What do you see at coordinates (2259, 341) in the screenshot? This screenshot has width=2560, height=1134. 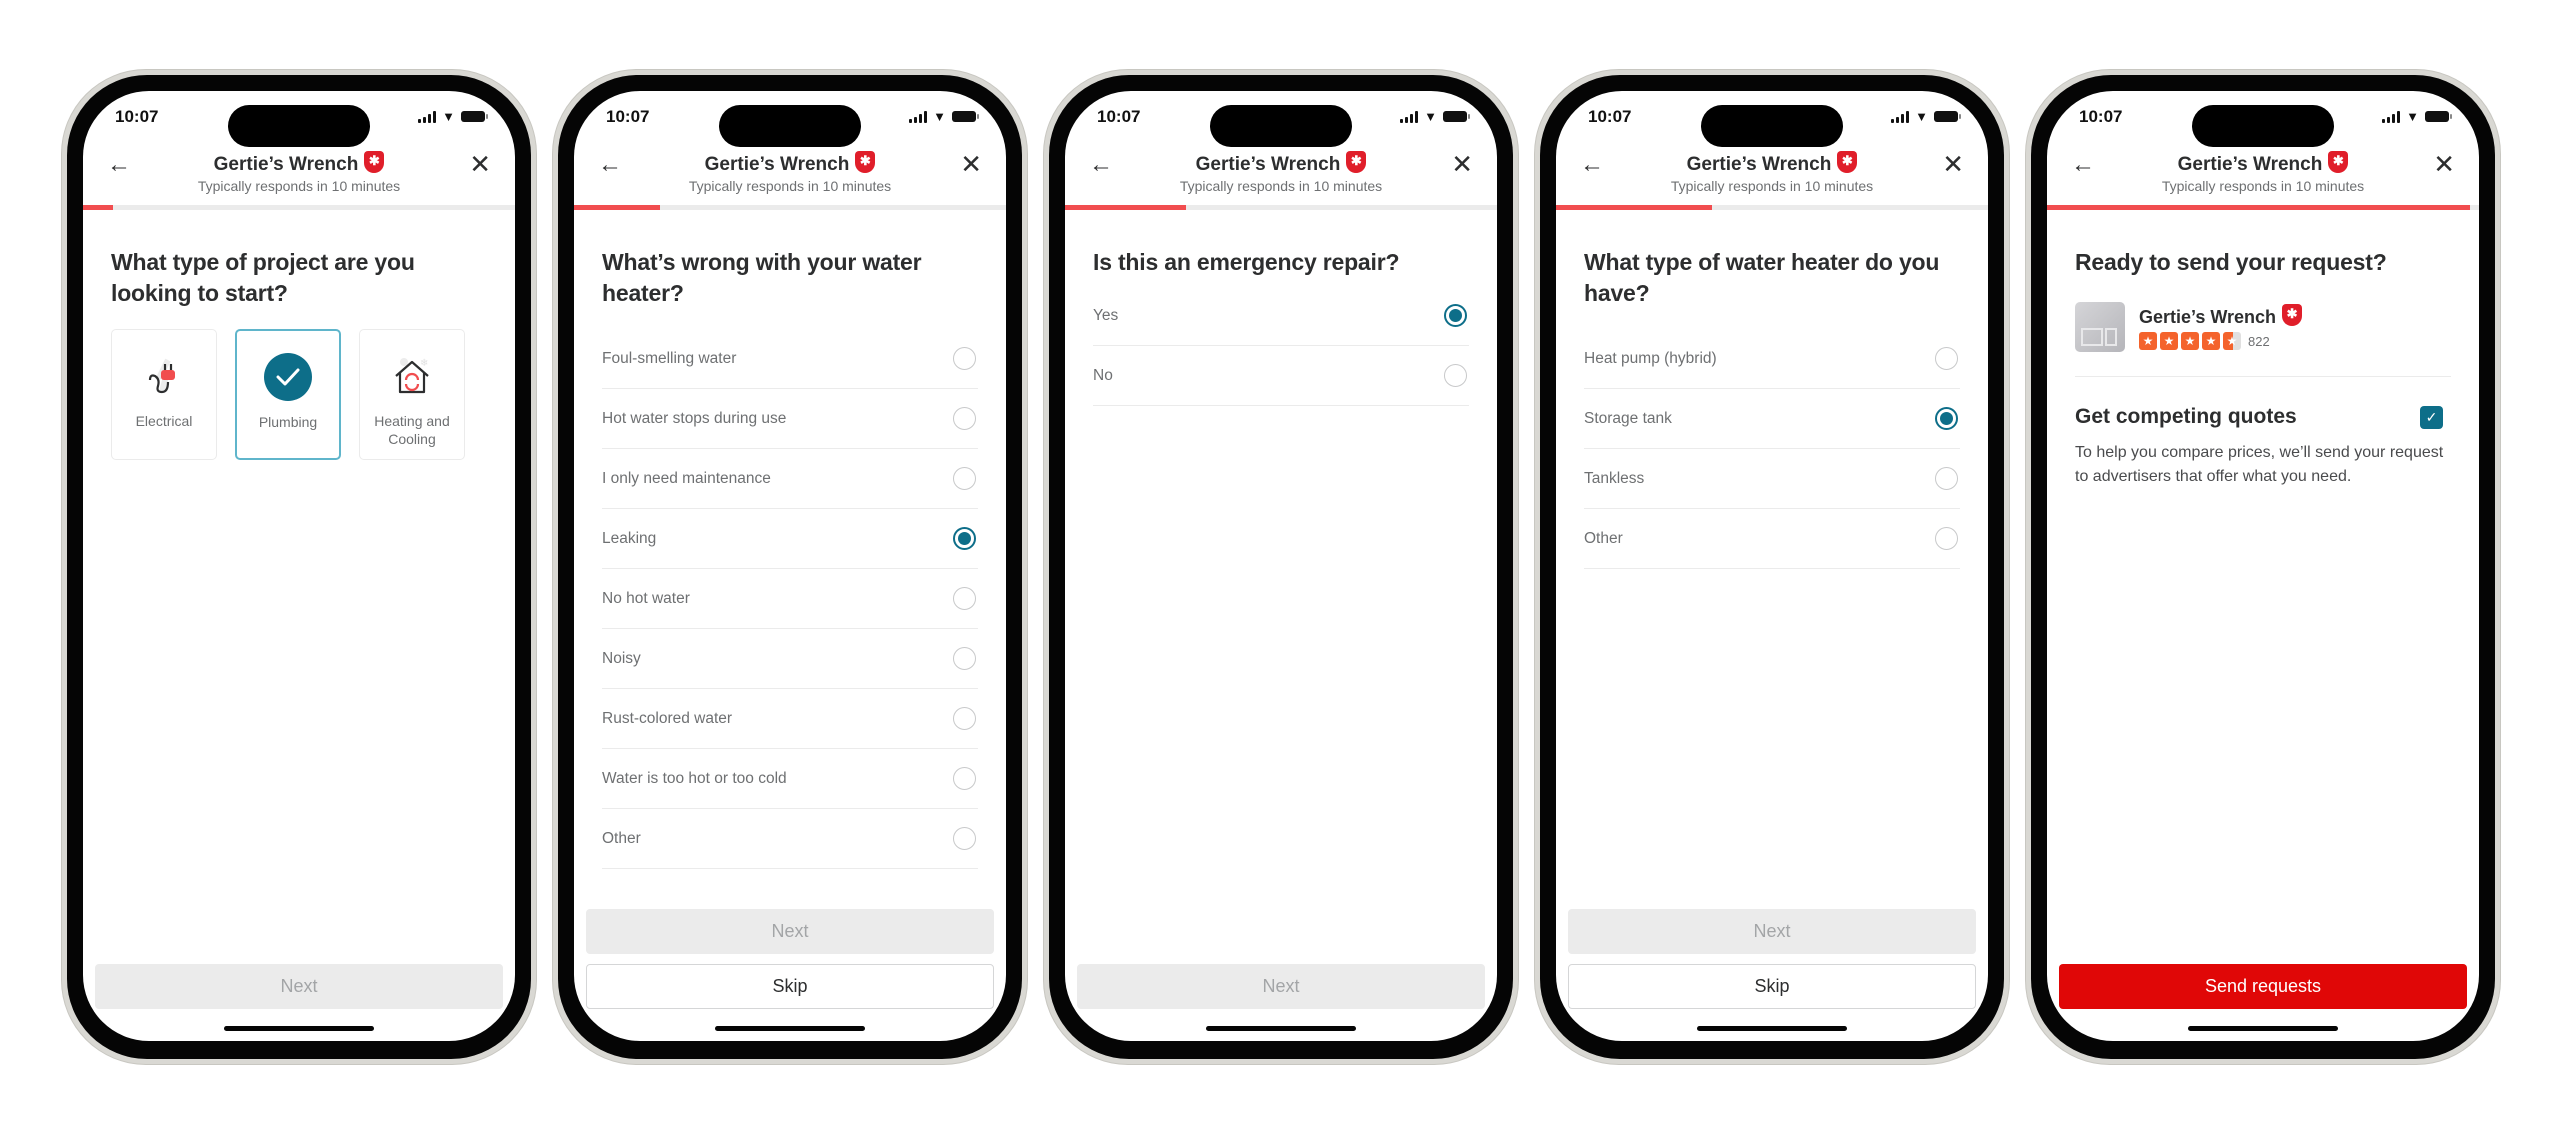 I see `review-count: 822` at bounding box center [2259, 341].